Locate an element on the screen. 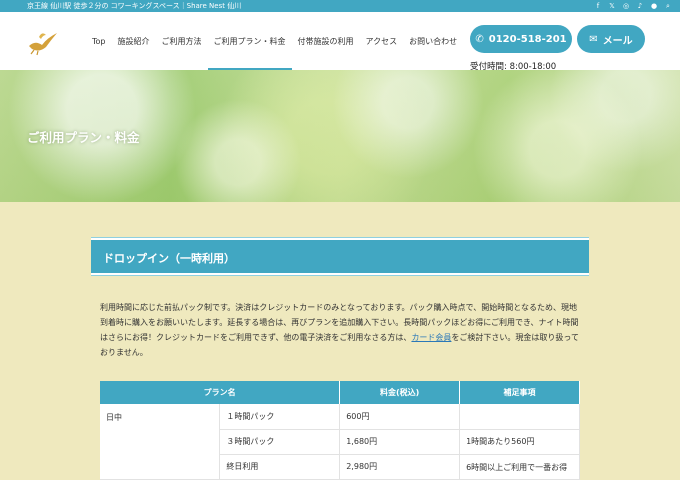  social-links: f 𝕏 ◎ ♪ ● ⌕ is located at coordinates (633, 6).